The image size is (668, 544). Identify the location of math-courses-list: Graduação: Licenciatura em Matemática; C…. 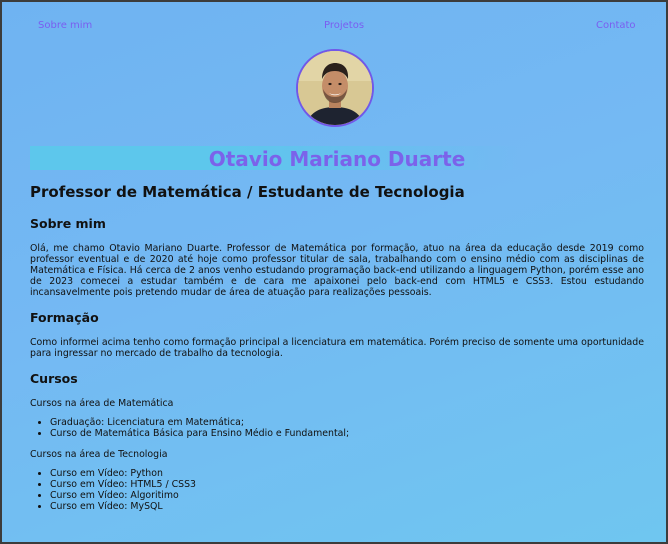
(337, 428).